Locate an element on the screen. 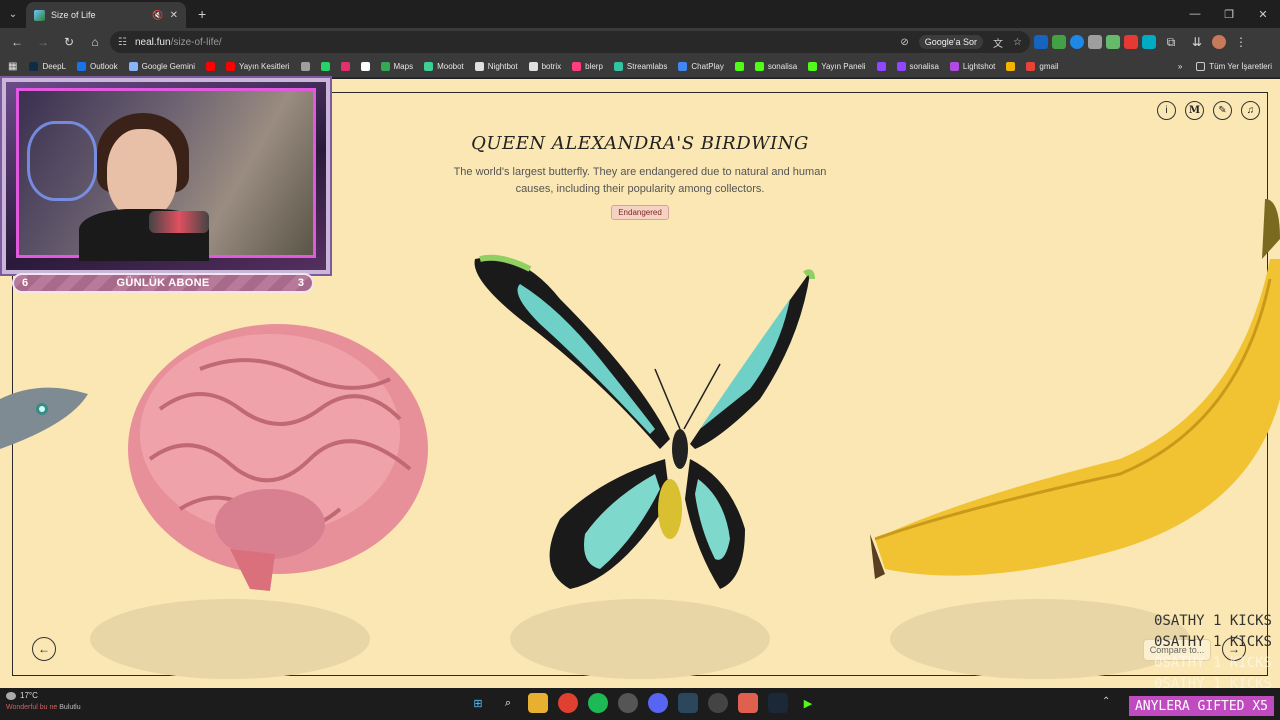 The image size is (1280, 720). menu-kebab-icon: ⋮ is located at coordinates (1241, 42).